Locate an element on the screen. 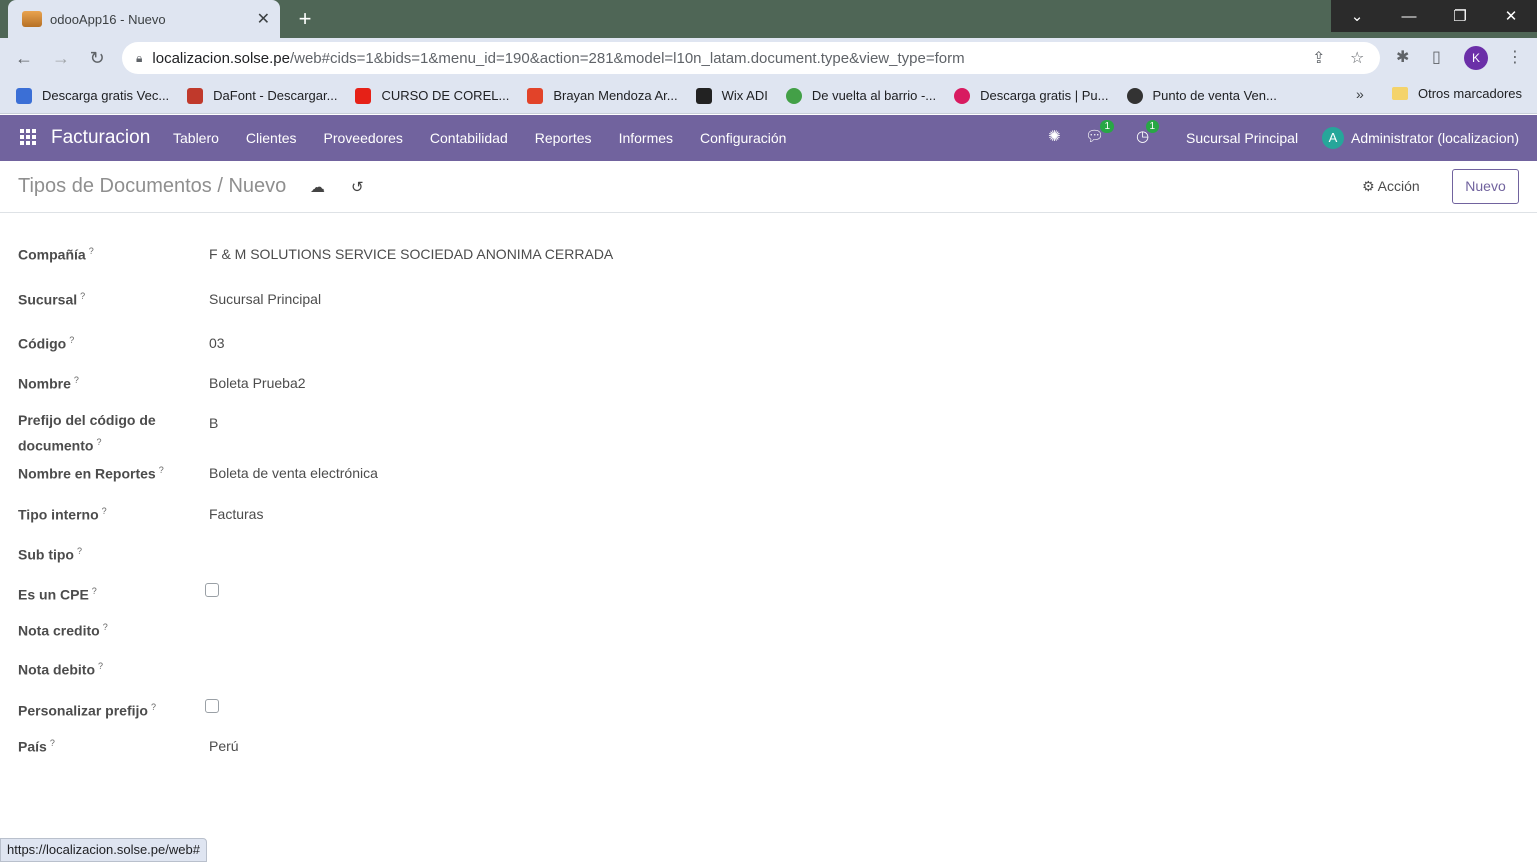  url-host: localizacion.solse.pe is located at coordinates (221, 58).